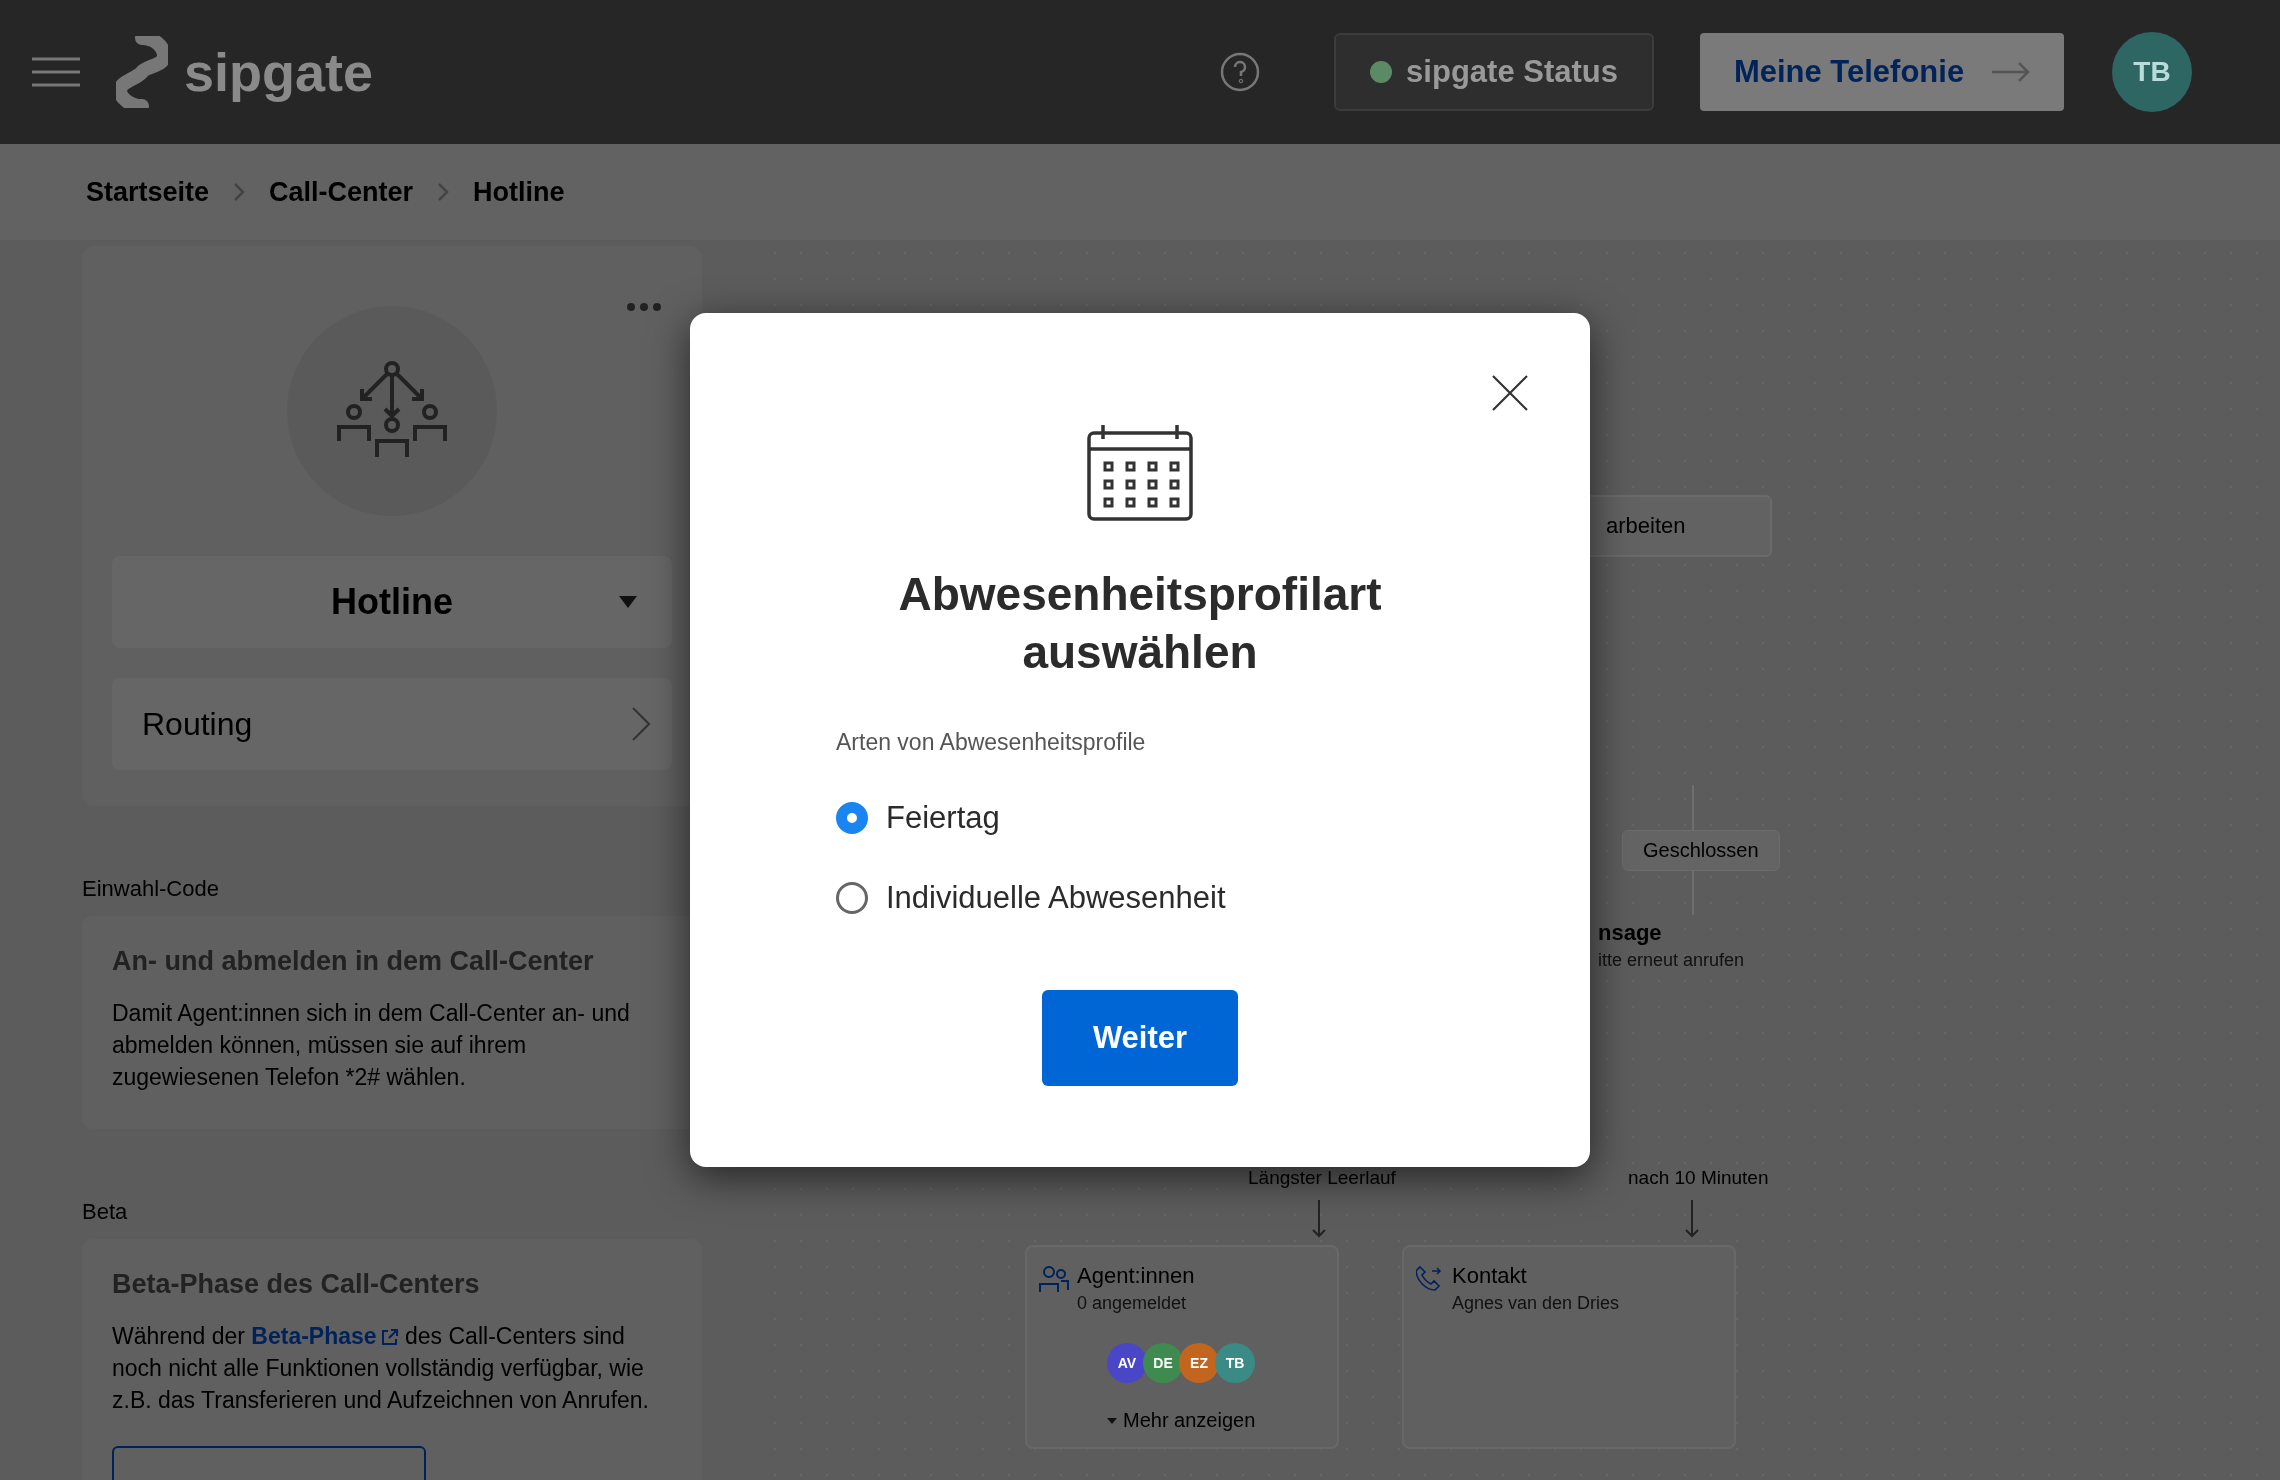 The height and width of the screenshot is (1480, 2280). Describe the element at coordinates (1132, 1303) in the screenshot. I see `agents-subtitle: 0 angemeldet` at that location.